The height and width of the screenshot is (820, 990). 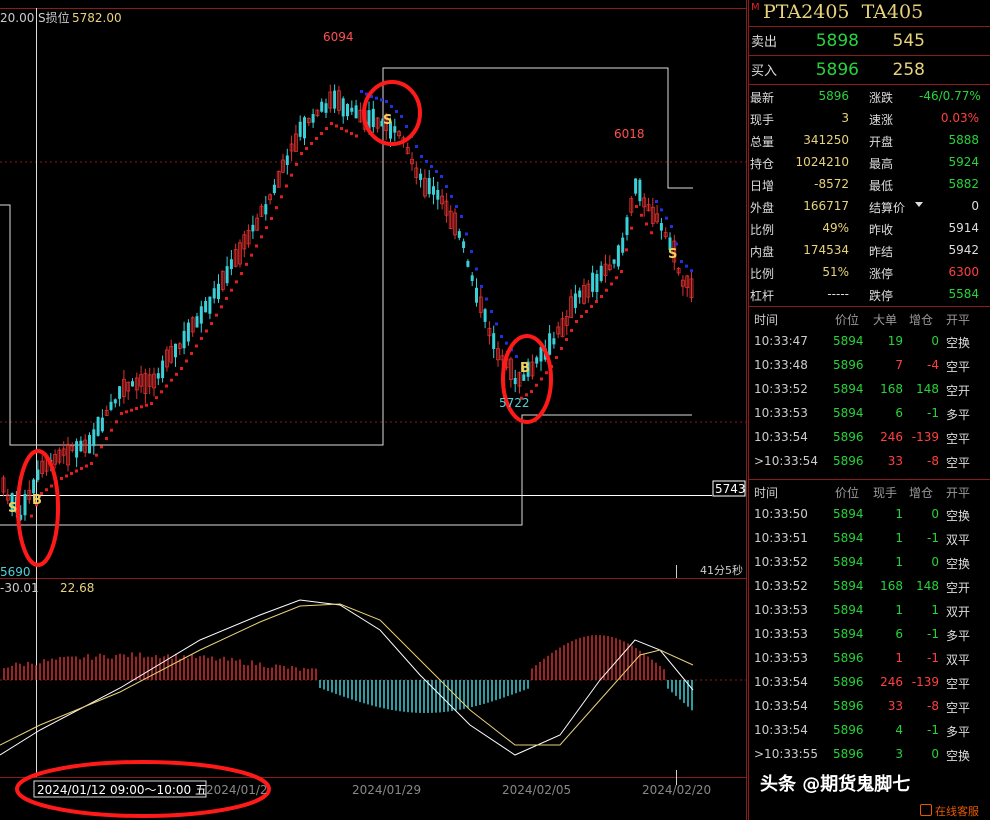 What do you see at coordinates (833, 96) in the screenshot?
I see `stat-value: 5896` at bounding box center [833, 96].